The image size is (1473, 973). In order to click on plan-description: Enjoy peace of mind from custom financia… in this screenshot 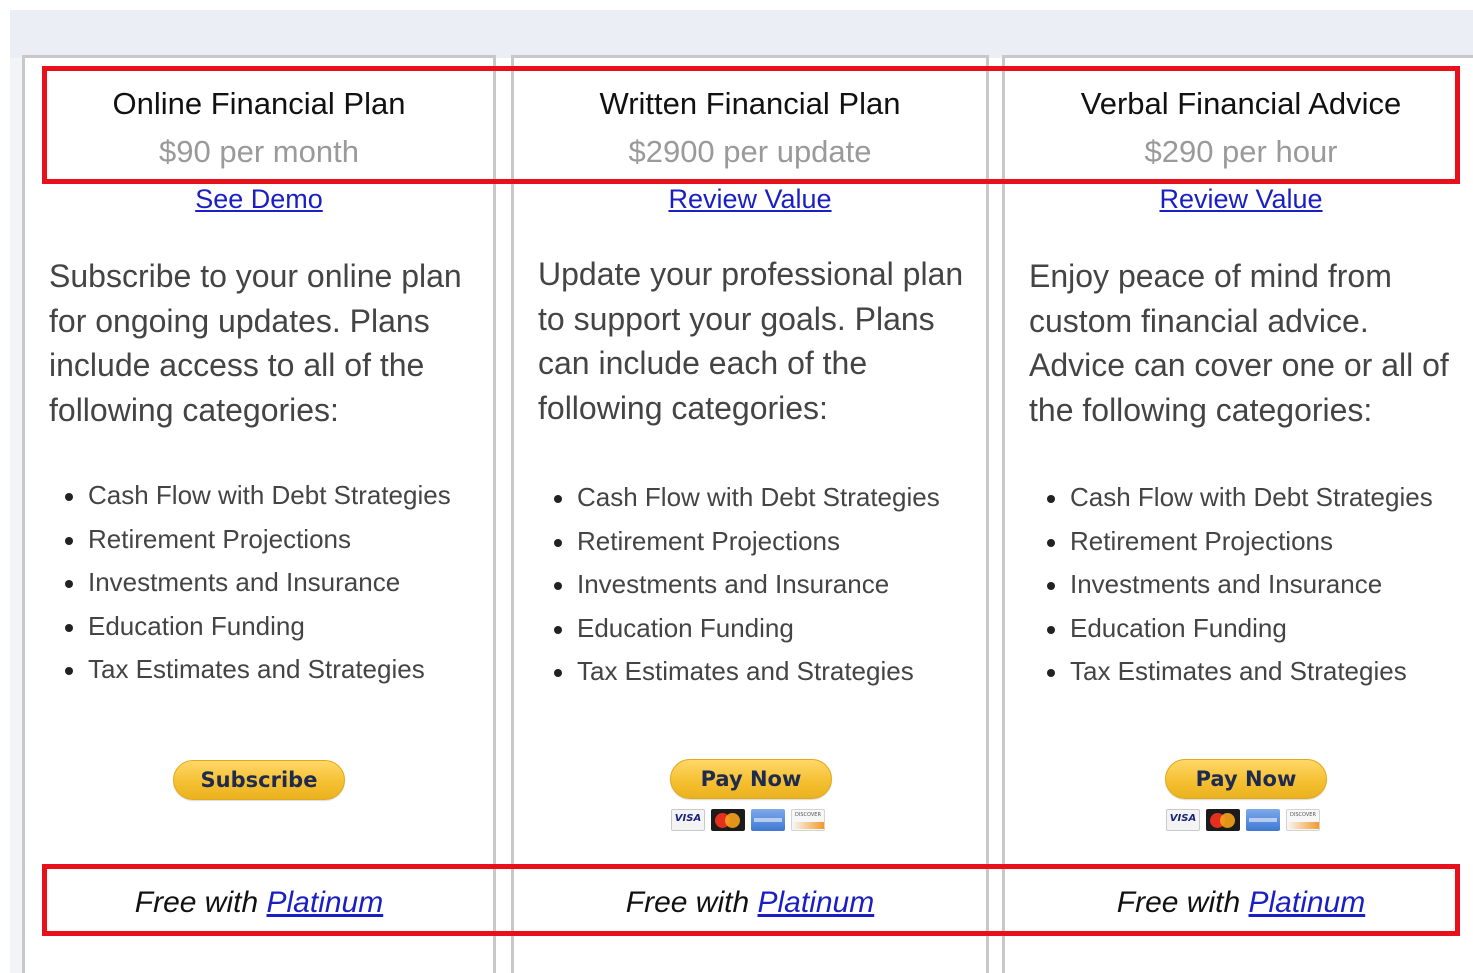, I will do `click(1239, 343)`.